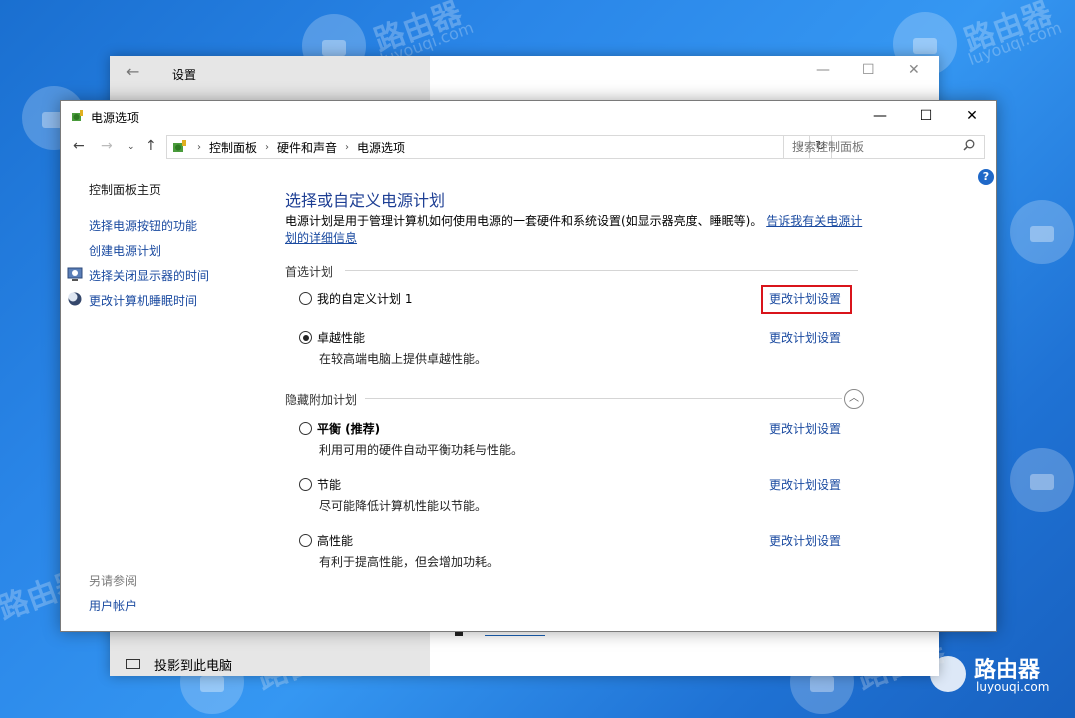  I want to click on preferred-plans-divider, so click(601, 270).